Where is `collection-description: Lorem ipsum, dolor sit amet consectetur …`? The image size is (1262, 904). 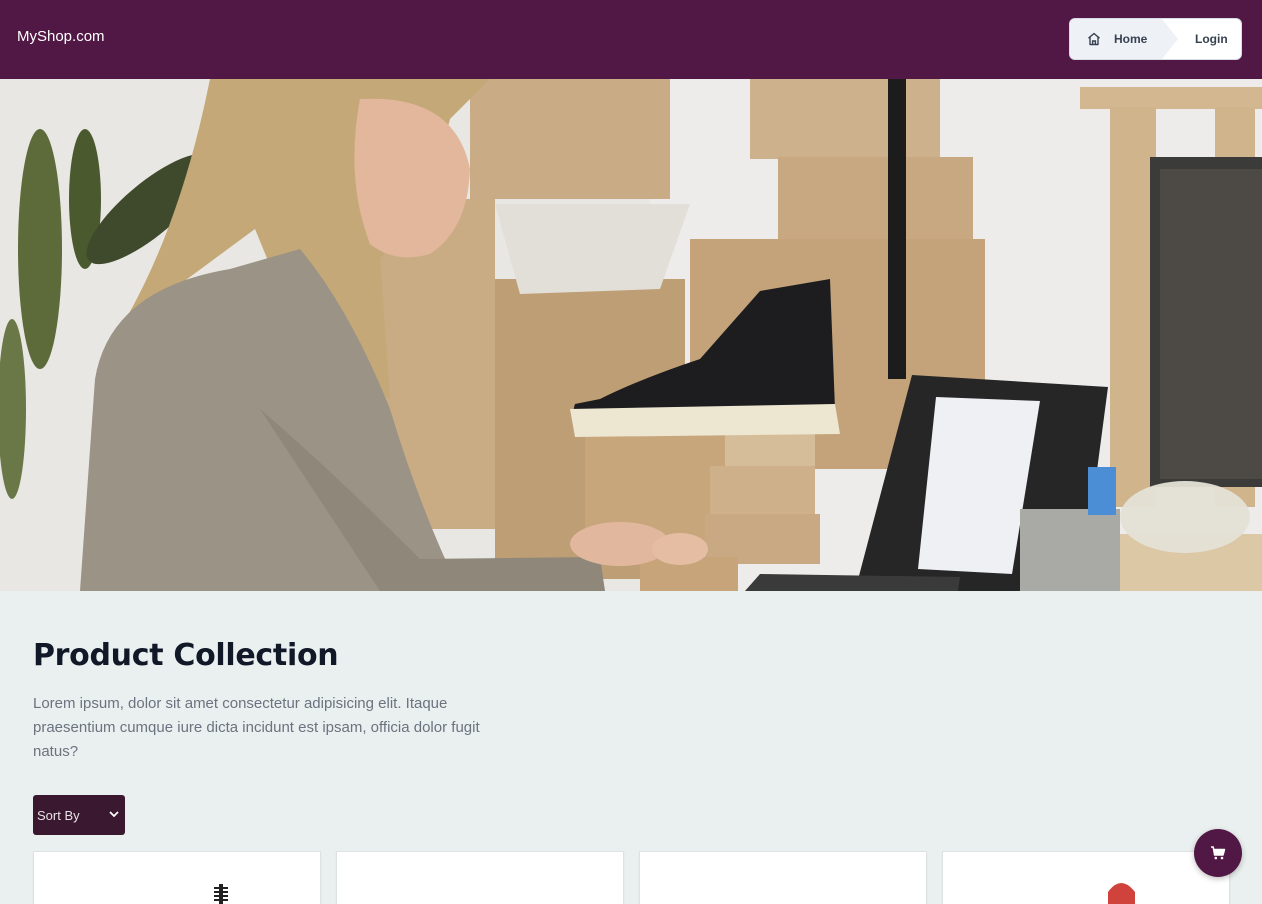
collection-description: Lorem ipsum, dolor sit amet consectetur … is located at coordinates (256, 727).